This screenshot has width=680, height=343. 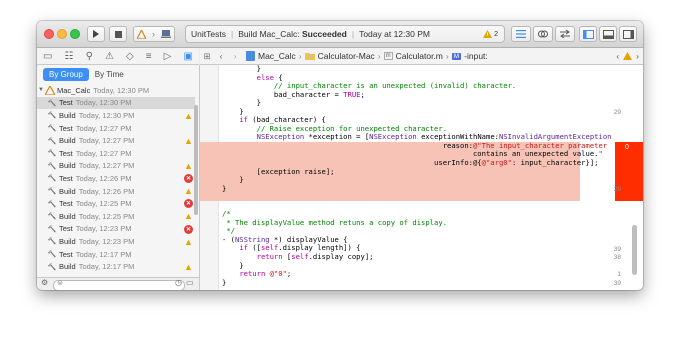 What do you see at coordinates (408, 95) in the screenshot?
I see `code-line: bad_character = TRUE;` at bounding box center [408, 95].